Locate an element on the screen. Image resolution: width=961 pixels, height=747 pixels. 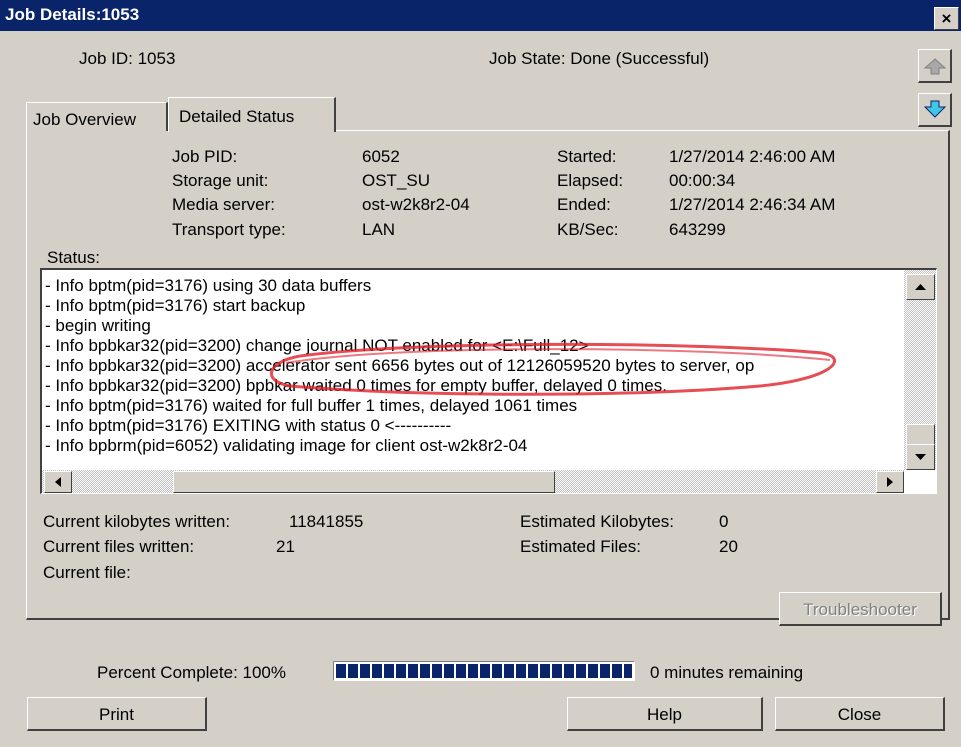
troubleshooter-label: Troubleshooter is located at coordinates (860, 609).